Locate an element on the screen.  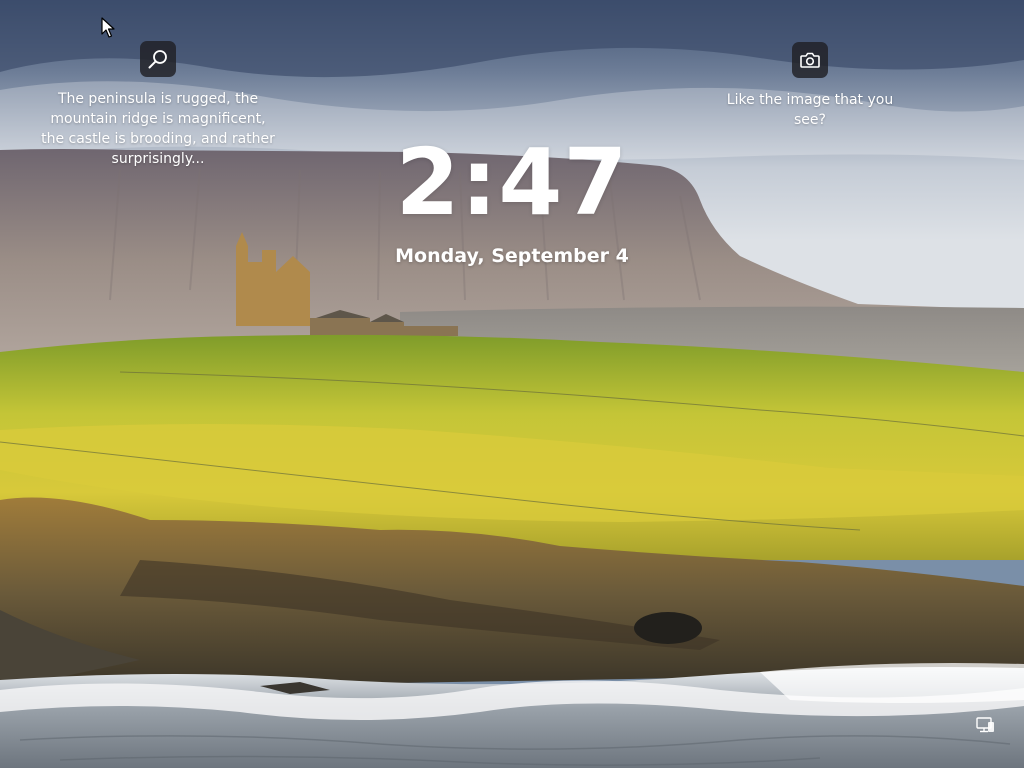
spotlight-like-button is located at coordinates (810, 60).